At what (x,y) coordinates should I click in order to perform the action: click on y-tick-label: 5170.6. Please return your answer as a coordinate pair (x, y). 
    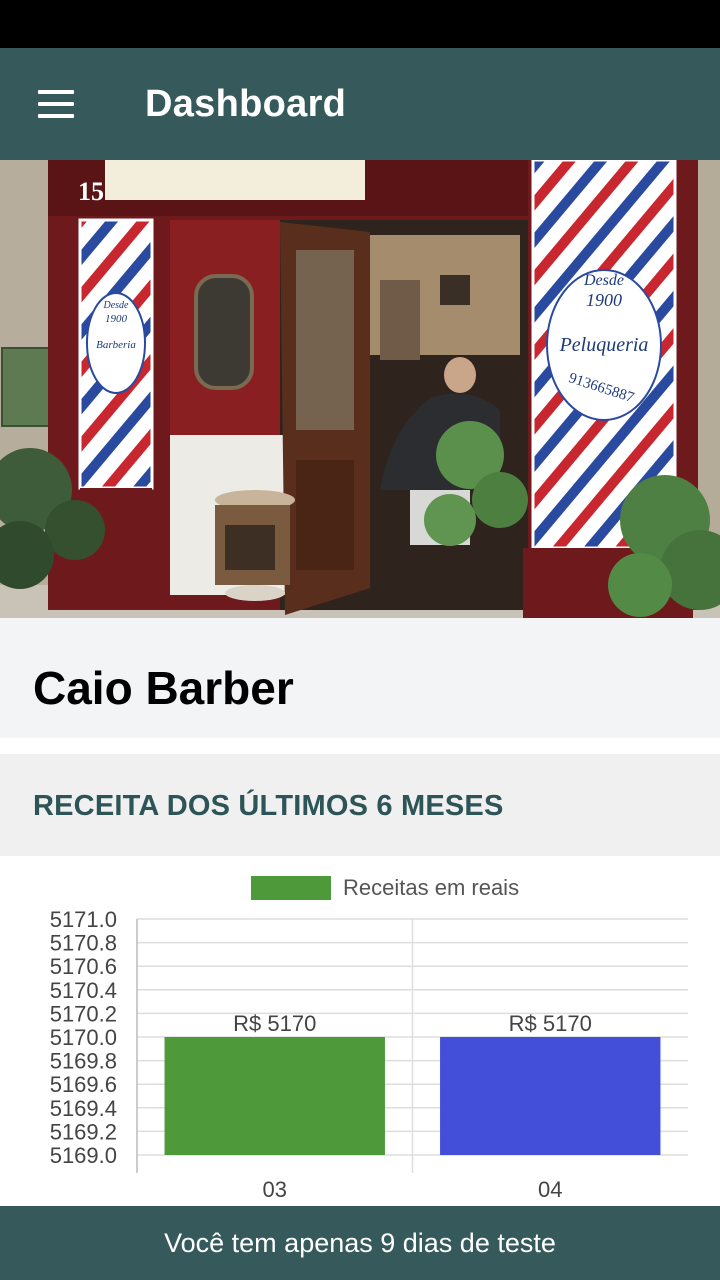
    Looking at the image, I should click on (83, 966).